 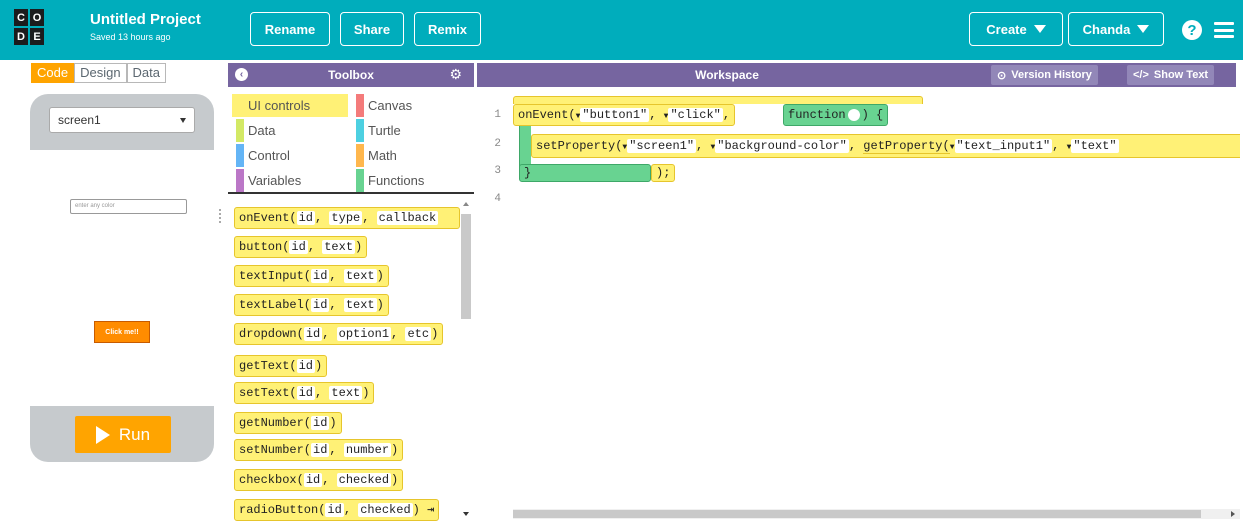 I want to click on run-label: Run, so click(x=134, y=434).